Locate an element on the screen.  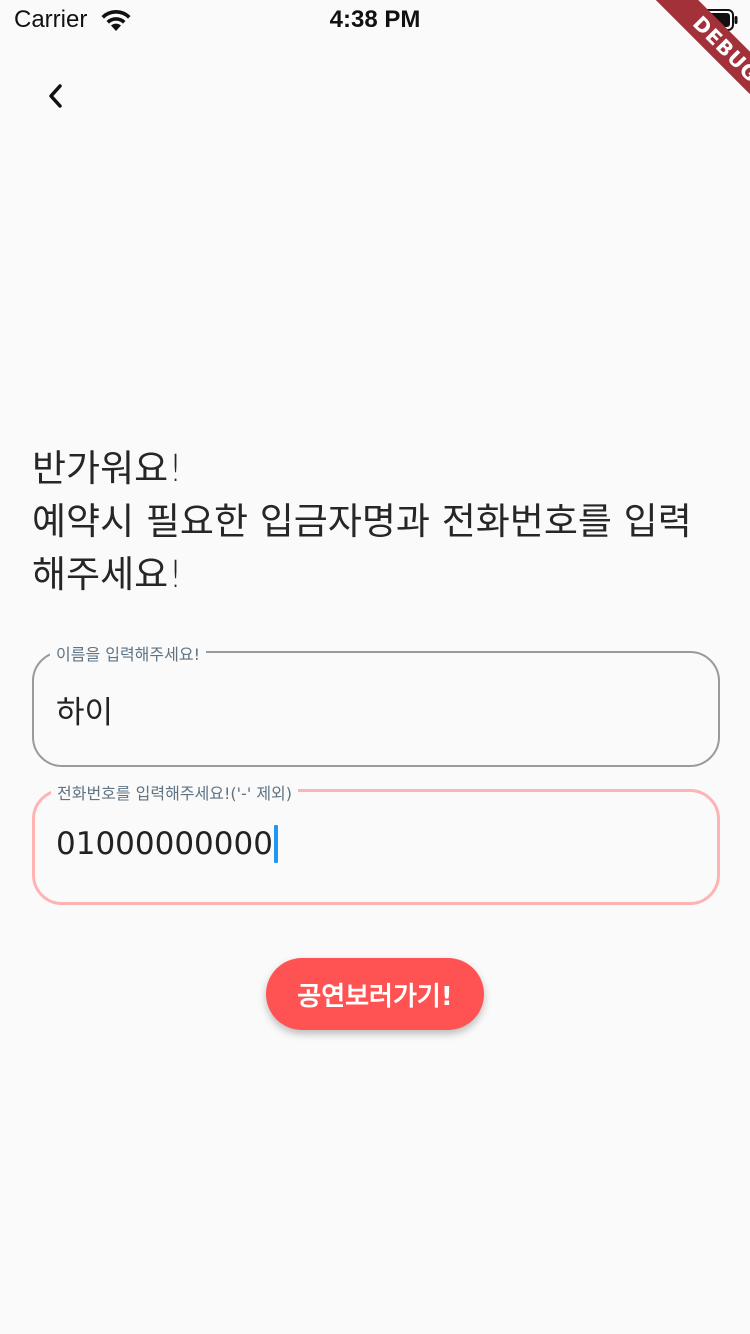
text-cursor is located at coordinates (275, 844).